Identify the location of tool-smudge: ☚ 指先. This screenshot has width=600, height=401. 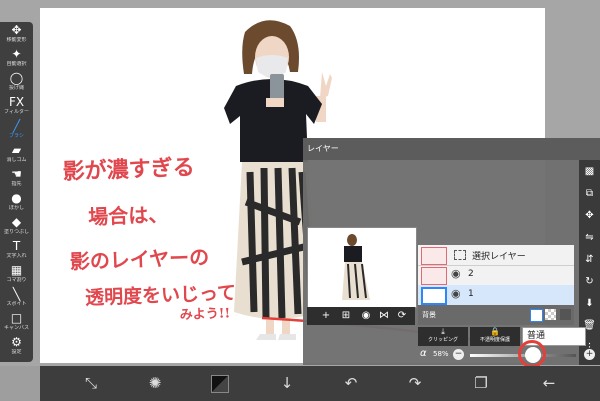
(16, 180).